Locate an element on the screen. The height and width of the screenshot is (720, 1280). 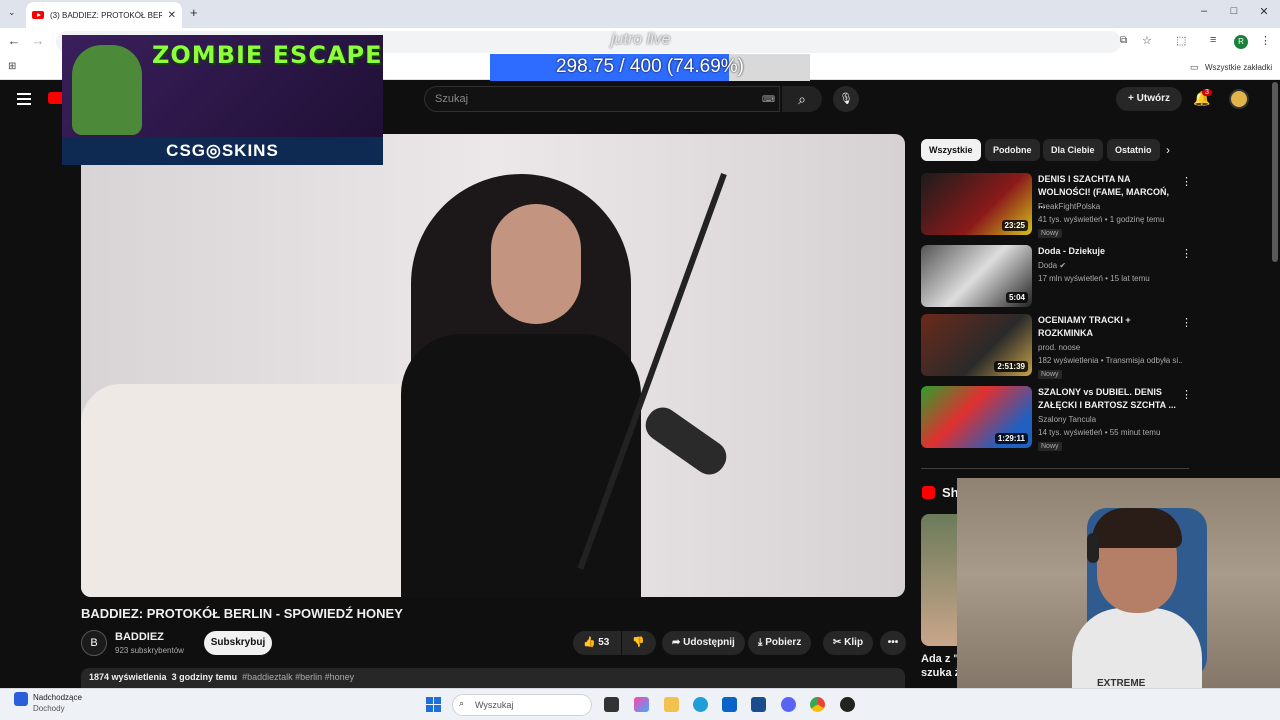
shorts-icon is located at coordinates (928, 492).